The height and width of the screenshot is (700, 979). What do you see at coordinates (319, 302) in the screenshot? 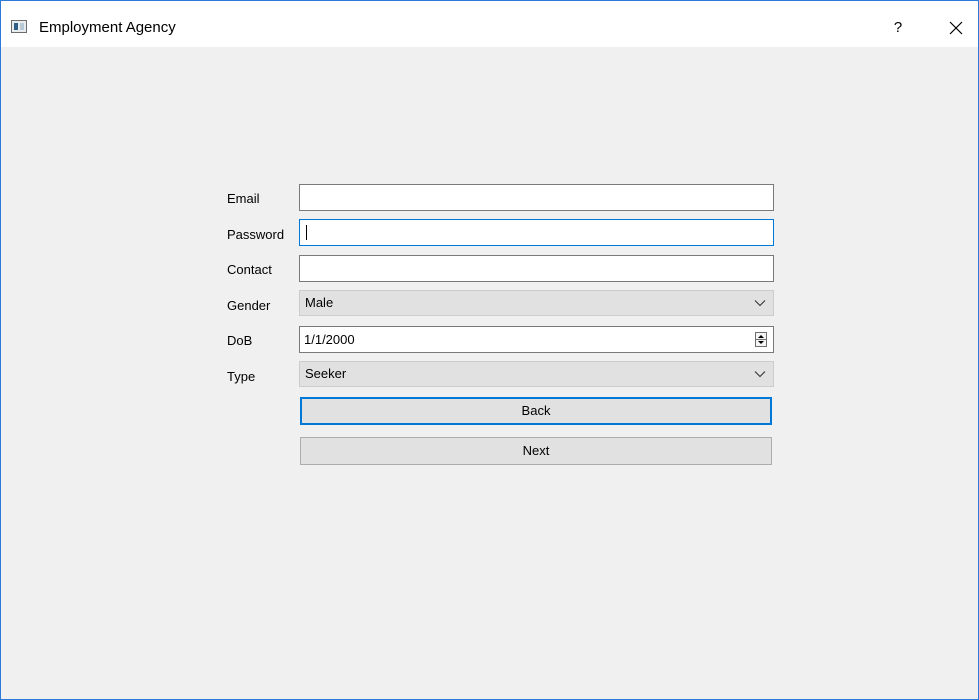
I see `gender-selected-value: Male` at bounding box center [319, 302].